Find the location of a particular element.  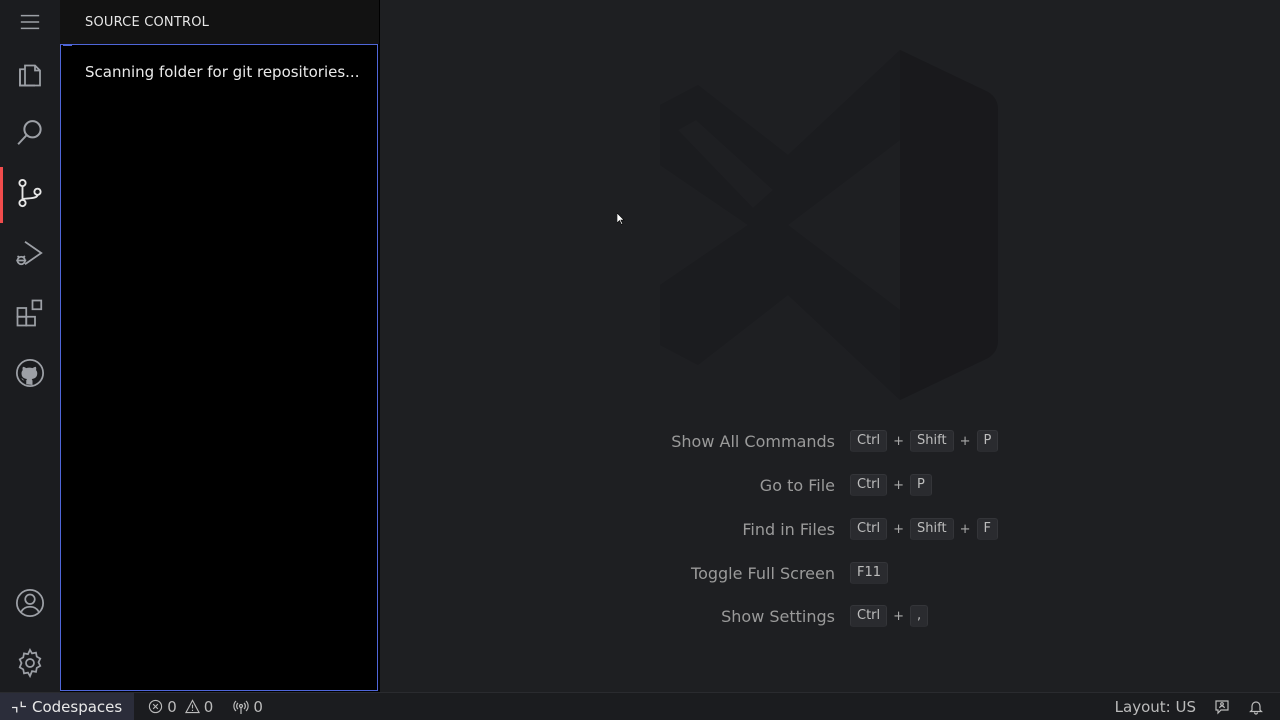

mouse-cursor-icon is located at coordinates (621, 219).